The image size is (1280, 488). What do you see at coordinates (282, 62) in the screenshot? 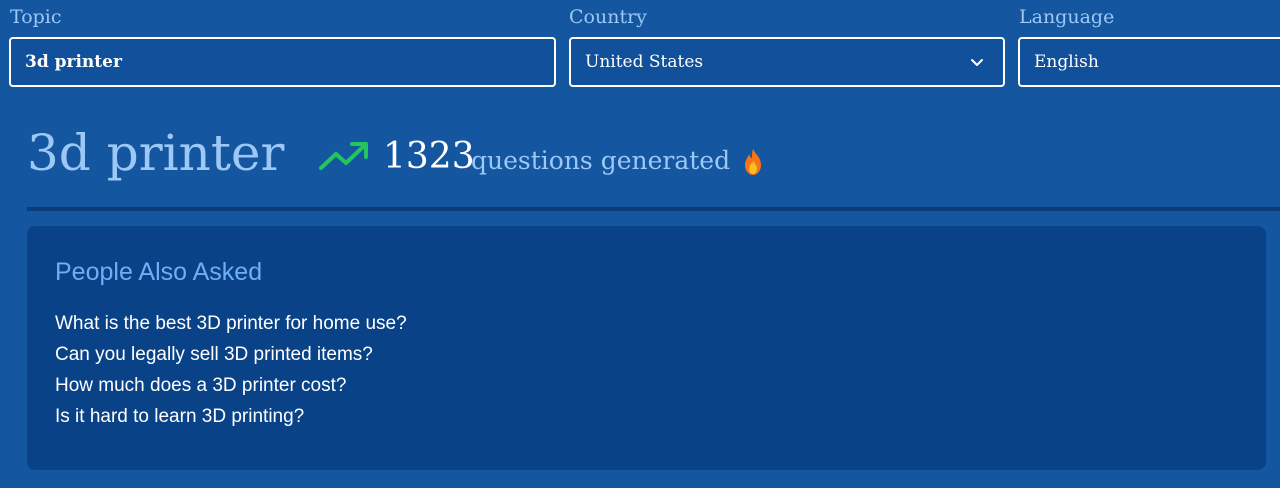
I see `topic-input: 3d printer` at bounding box center [282, 62].